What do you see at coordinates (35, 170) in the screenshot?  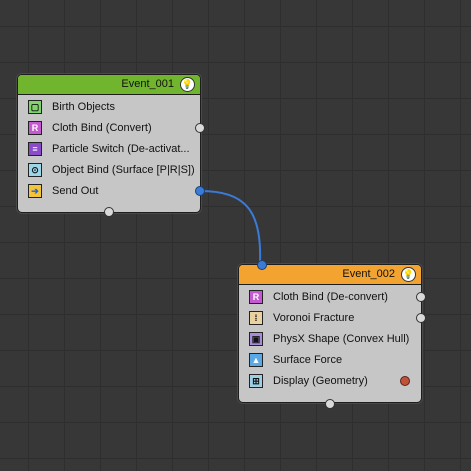 I see `object-bind-icon: ⊙` at bounding box center [35, 170].